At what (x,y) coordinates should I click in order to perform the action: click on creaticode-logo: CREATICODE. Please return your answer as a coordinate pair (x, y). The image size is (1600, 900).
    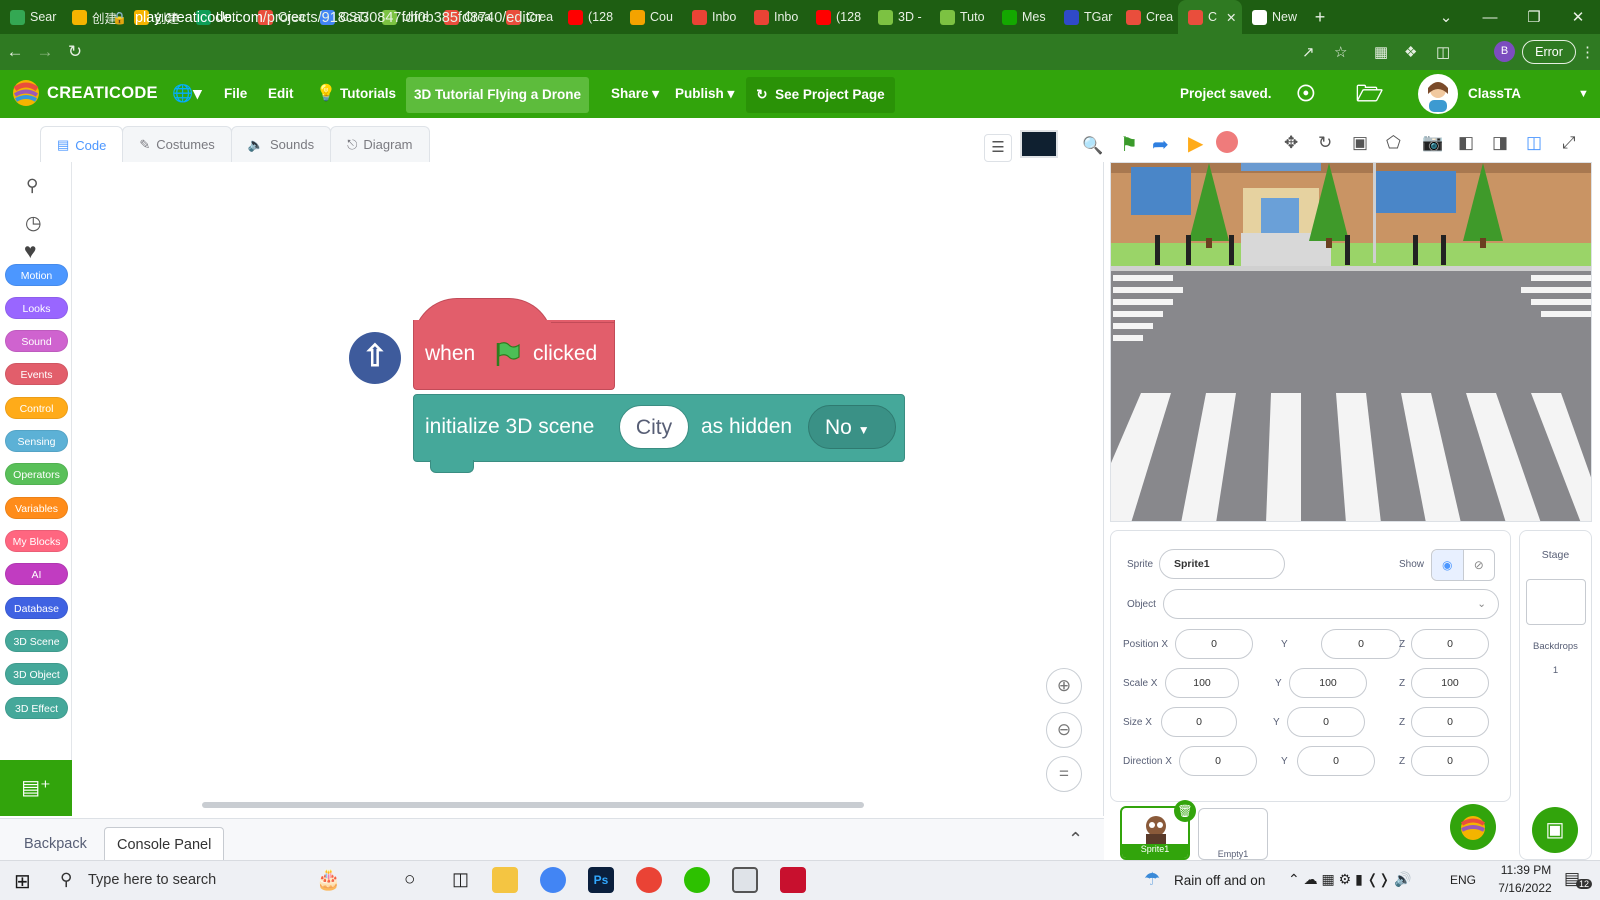
    Looking at the image, I should click on (85, 93).